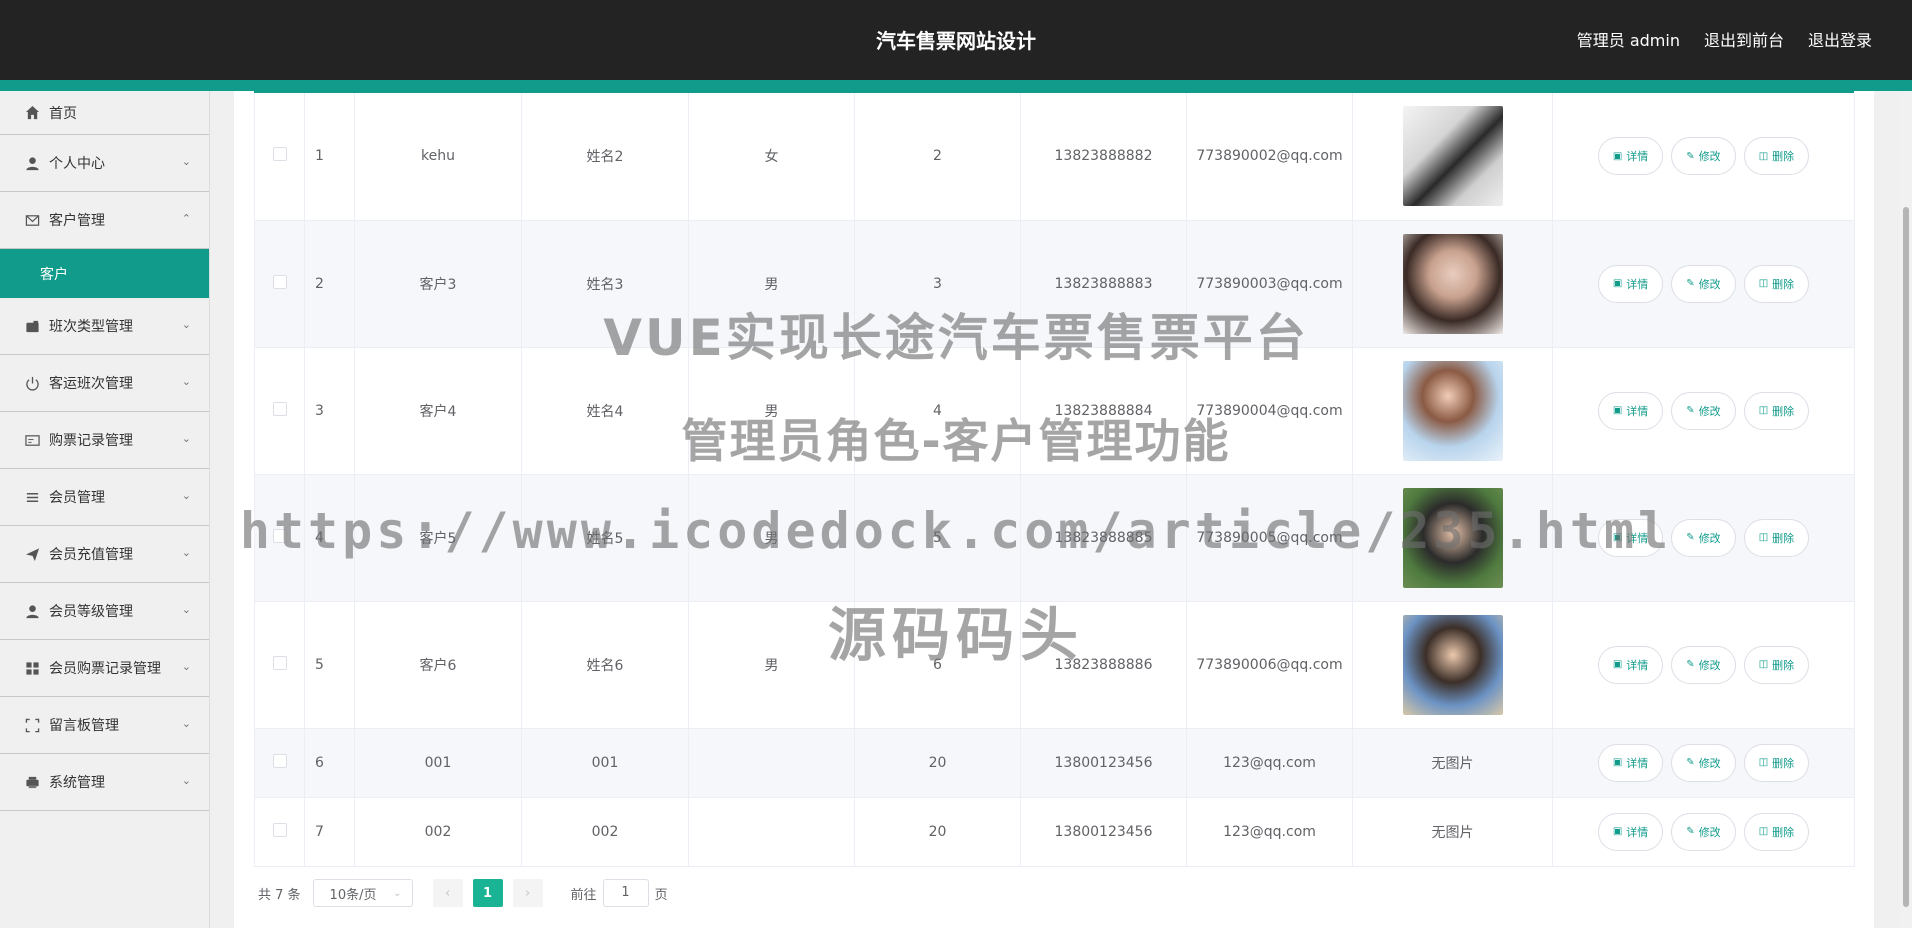 This screenshot has width=1912, height=928. What do you see at coordinates (447, 893) in the screenshot?
I see `prev-page-button: ‹` at bounding box center [447, 893].